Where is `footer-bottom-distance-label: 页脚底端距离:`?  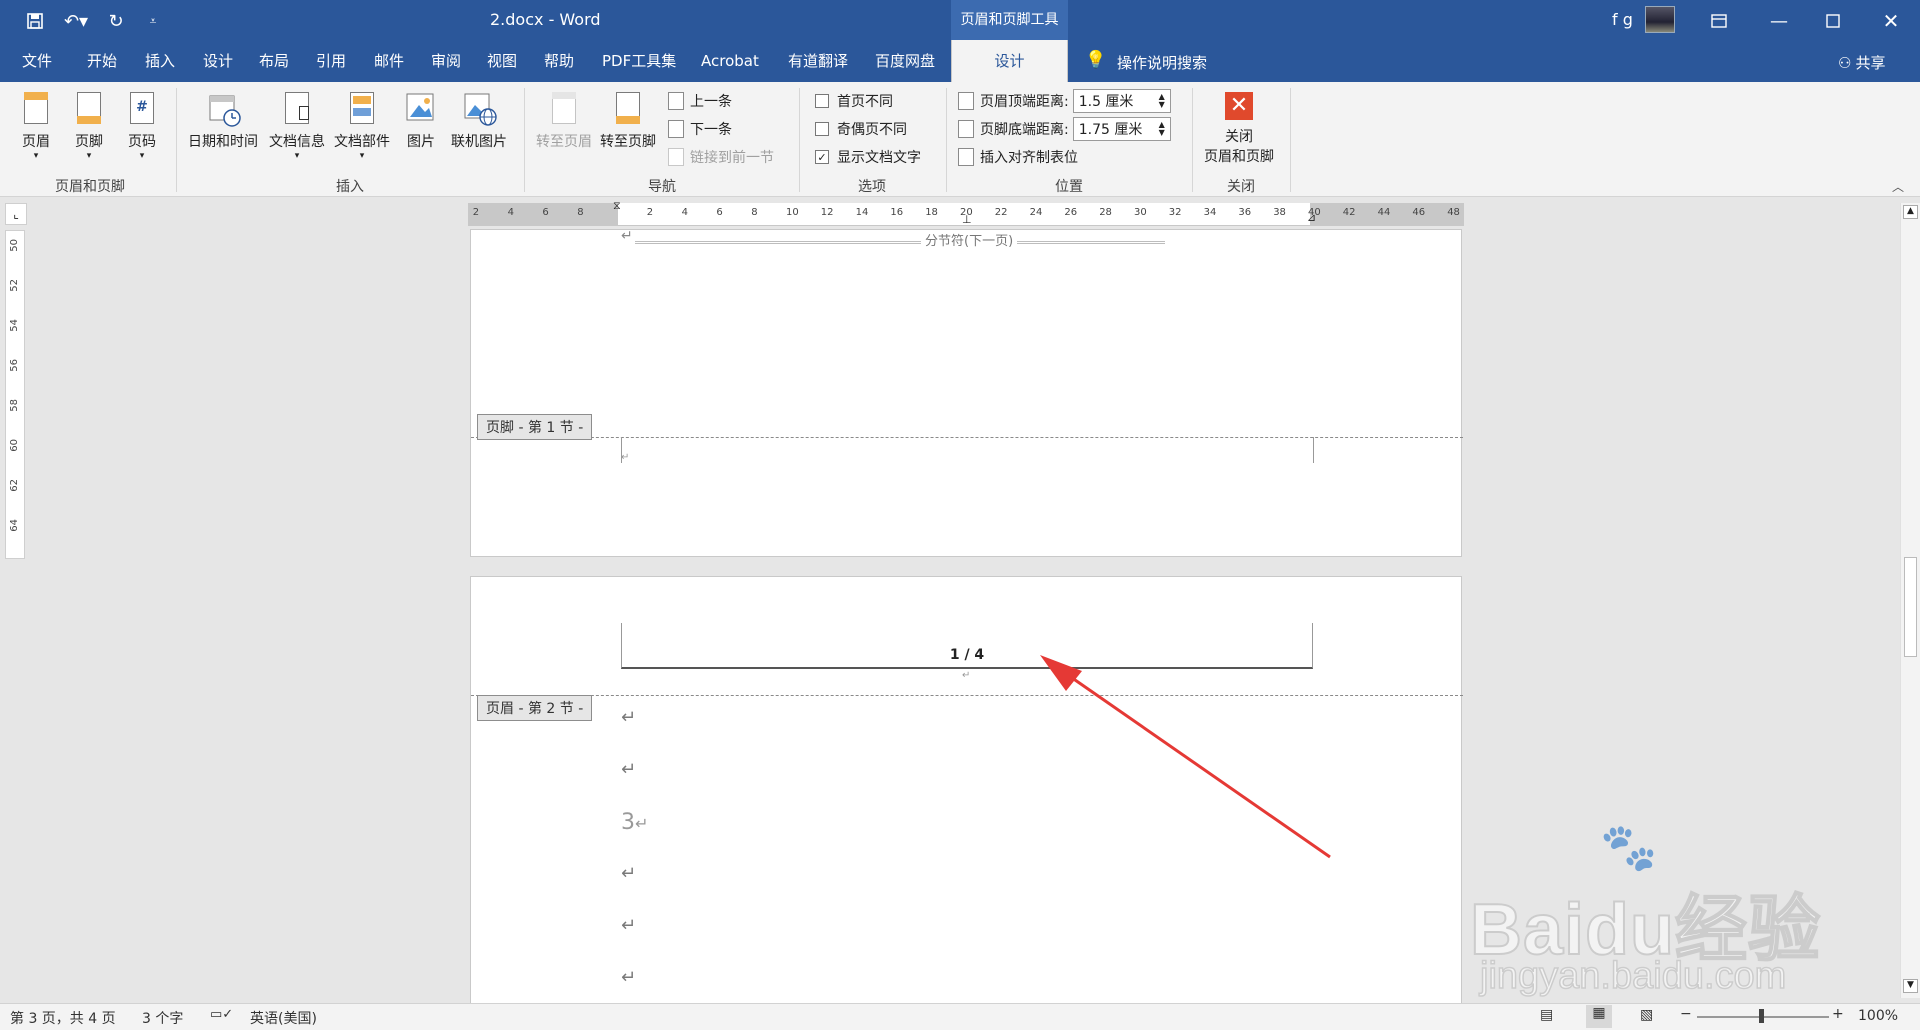
footer-bottom-distance-label: 页脚底端距离: is located at coordinates (1024, 130).